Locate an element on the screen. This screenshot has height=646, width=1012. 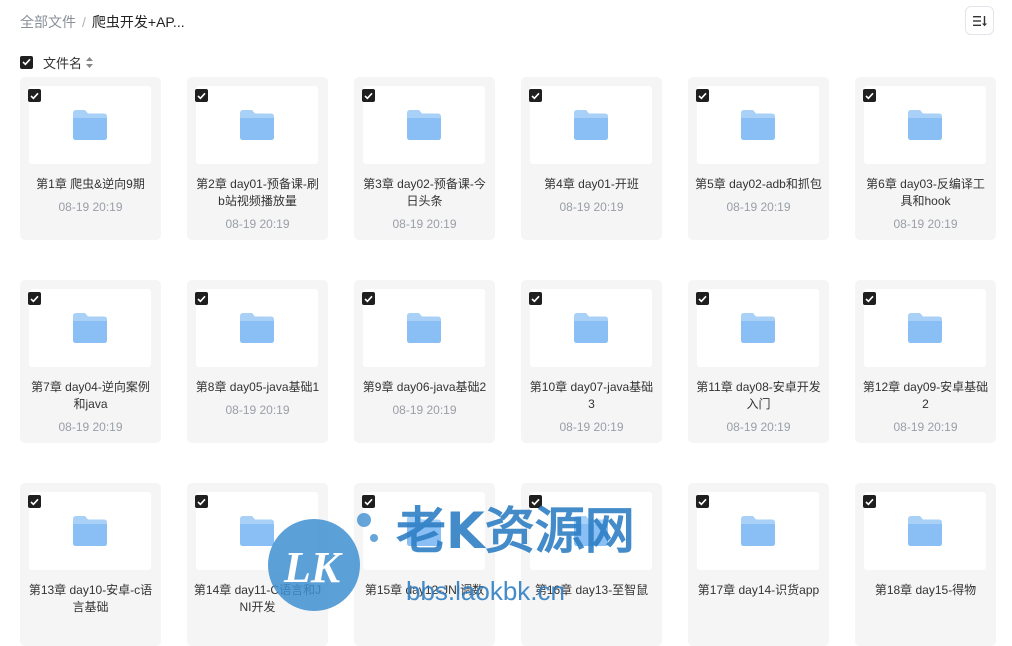
folder-card: 第10章 day07-java基础3 08-19 20:19 is located at coordinates (591, 361).